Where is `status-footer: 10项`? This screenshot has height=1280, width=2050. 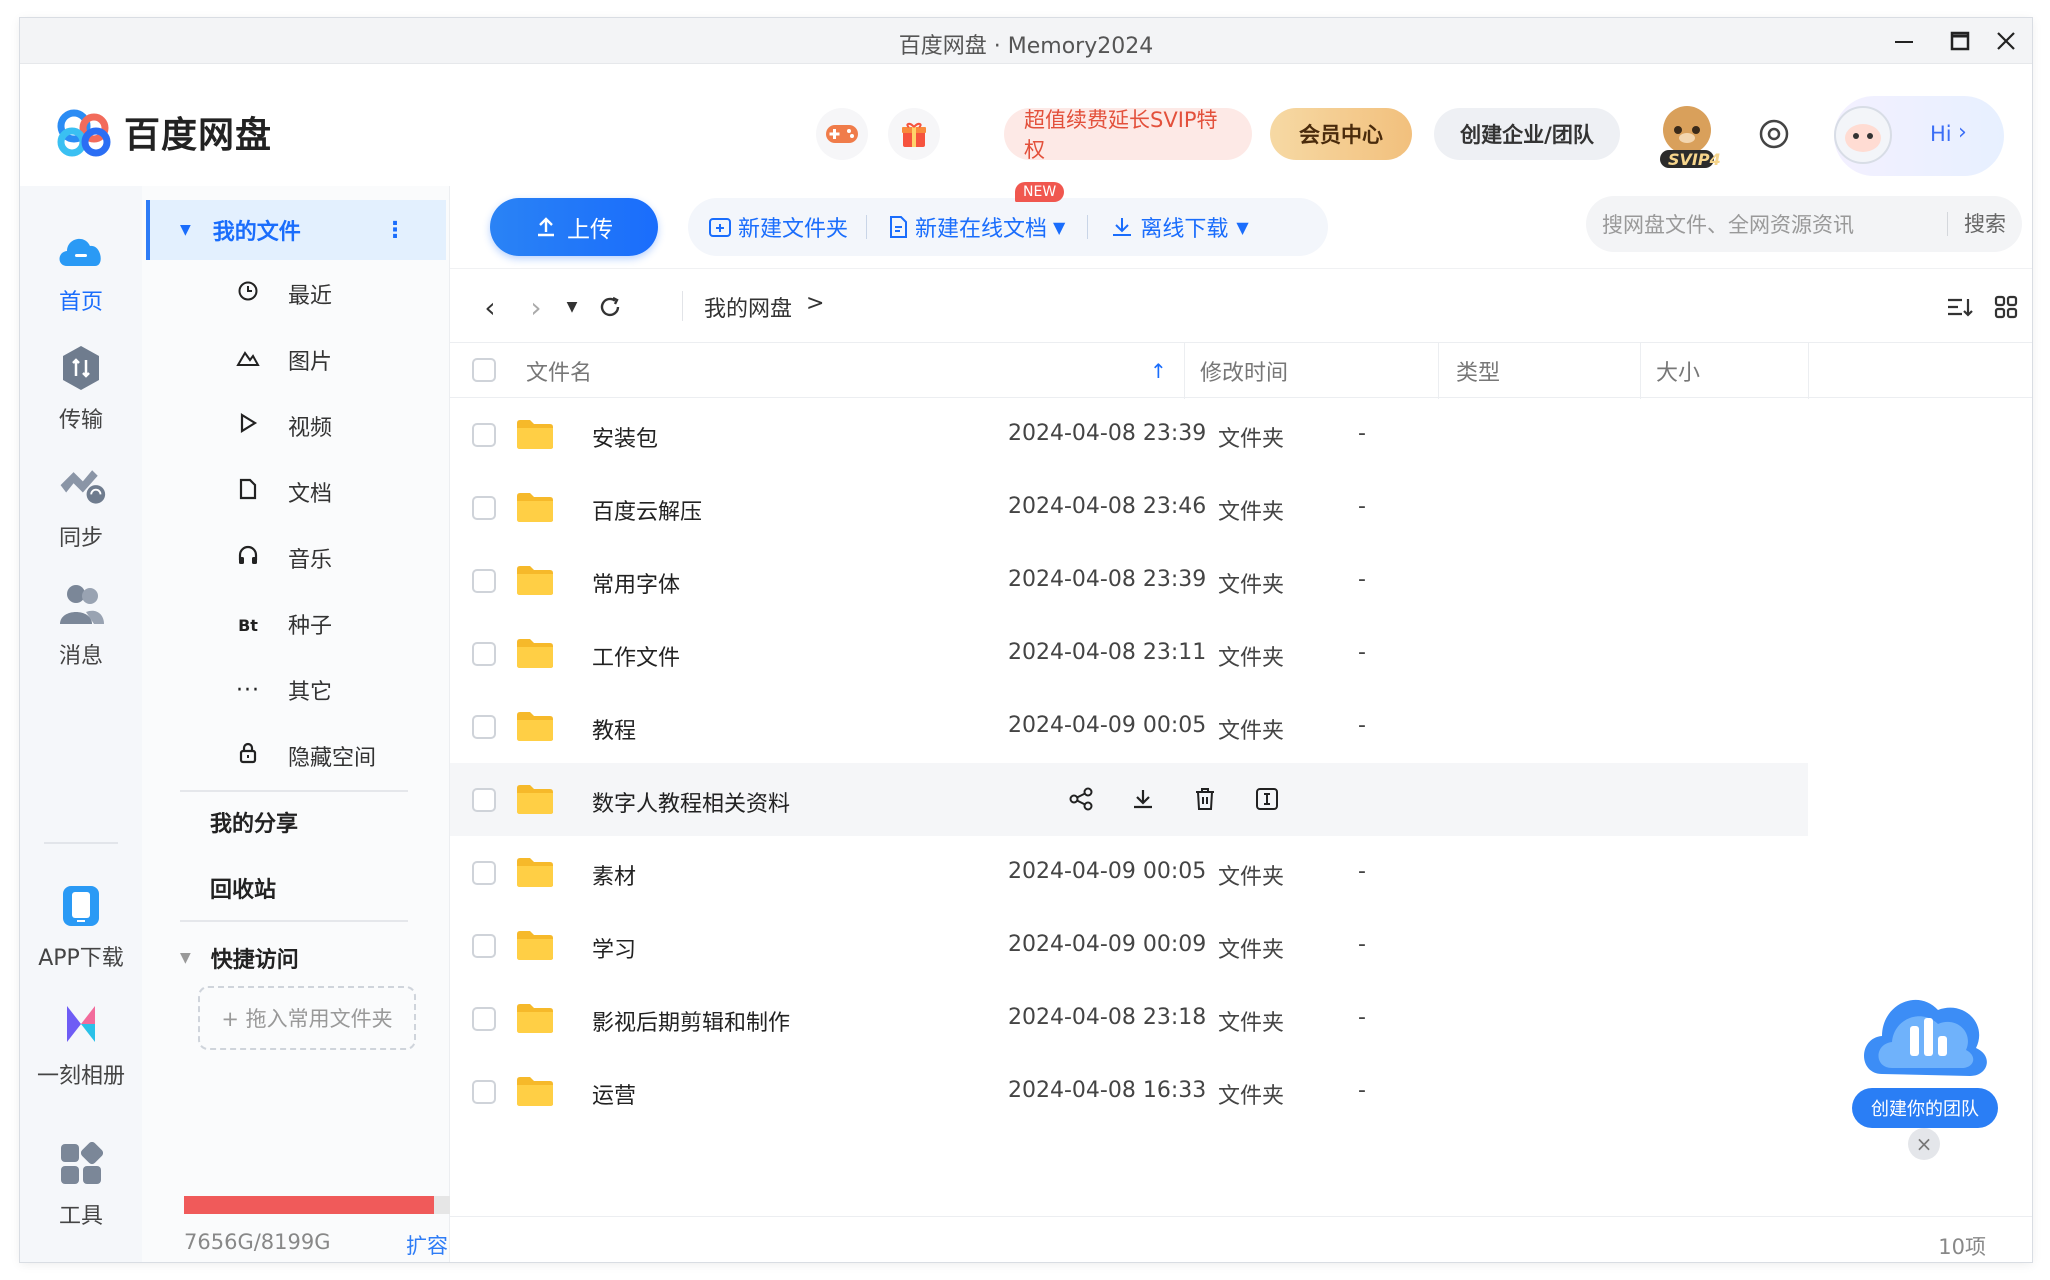
status-footer: 10项 is located at coordinates (1241, 1239).